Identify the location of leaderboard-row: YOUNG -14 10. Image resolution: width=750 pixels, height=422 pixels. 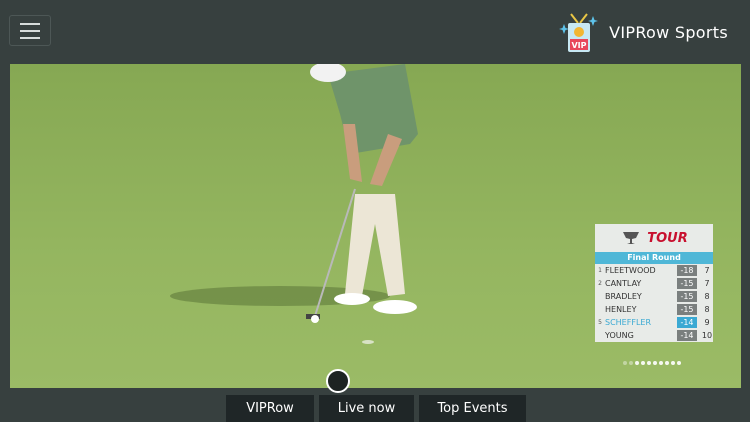
(654, 335).